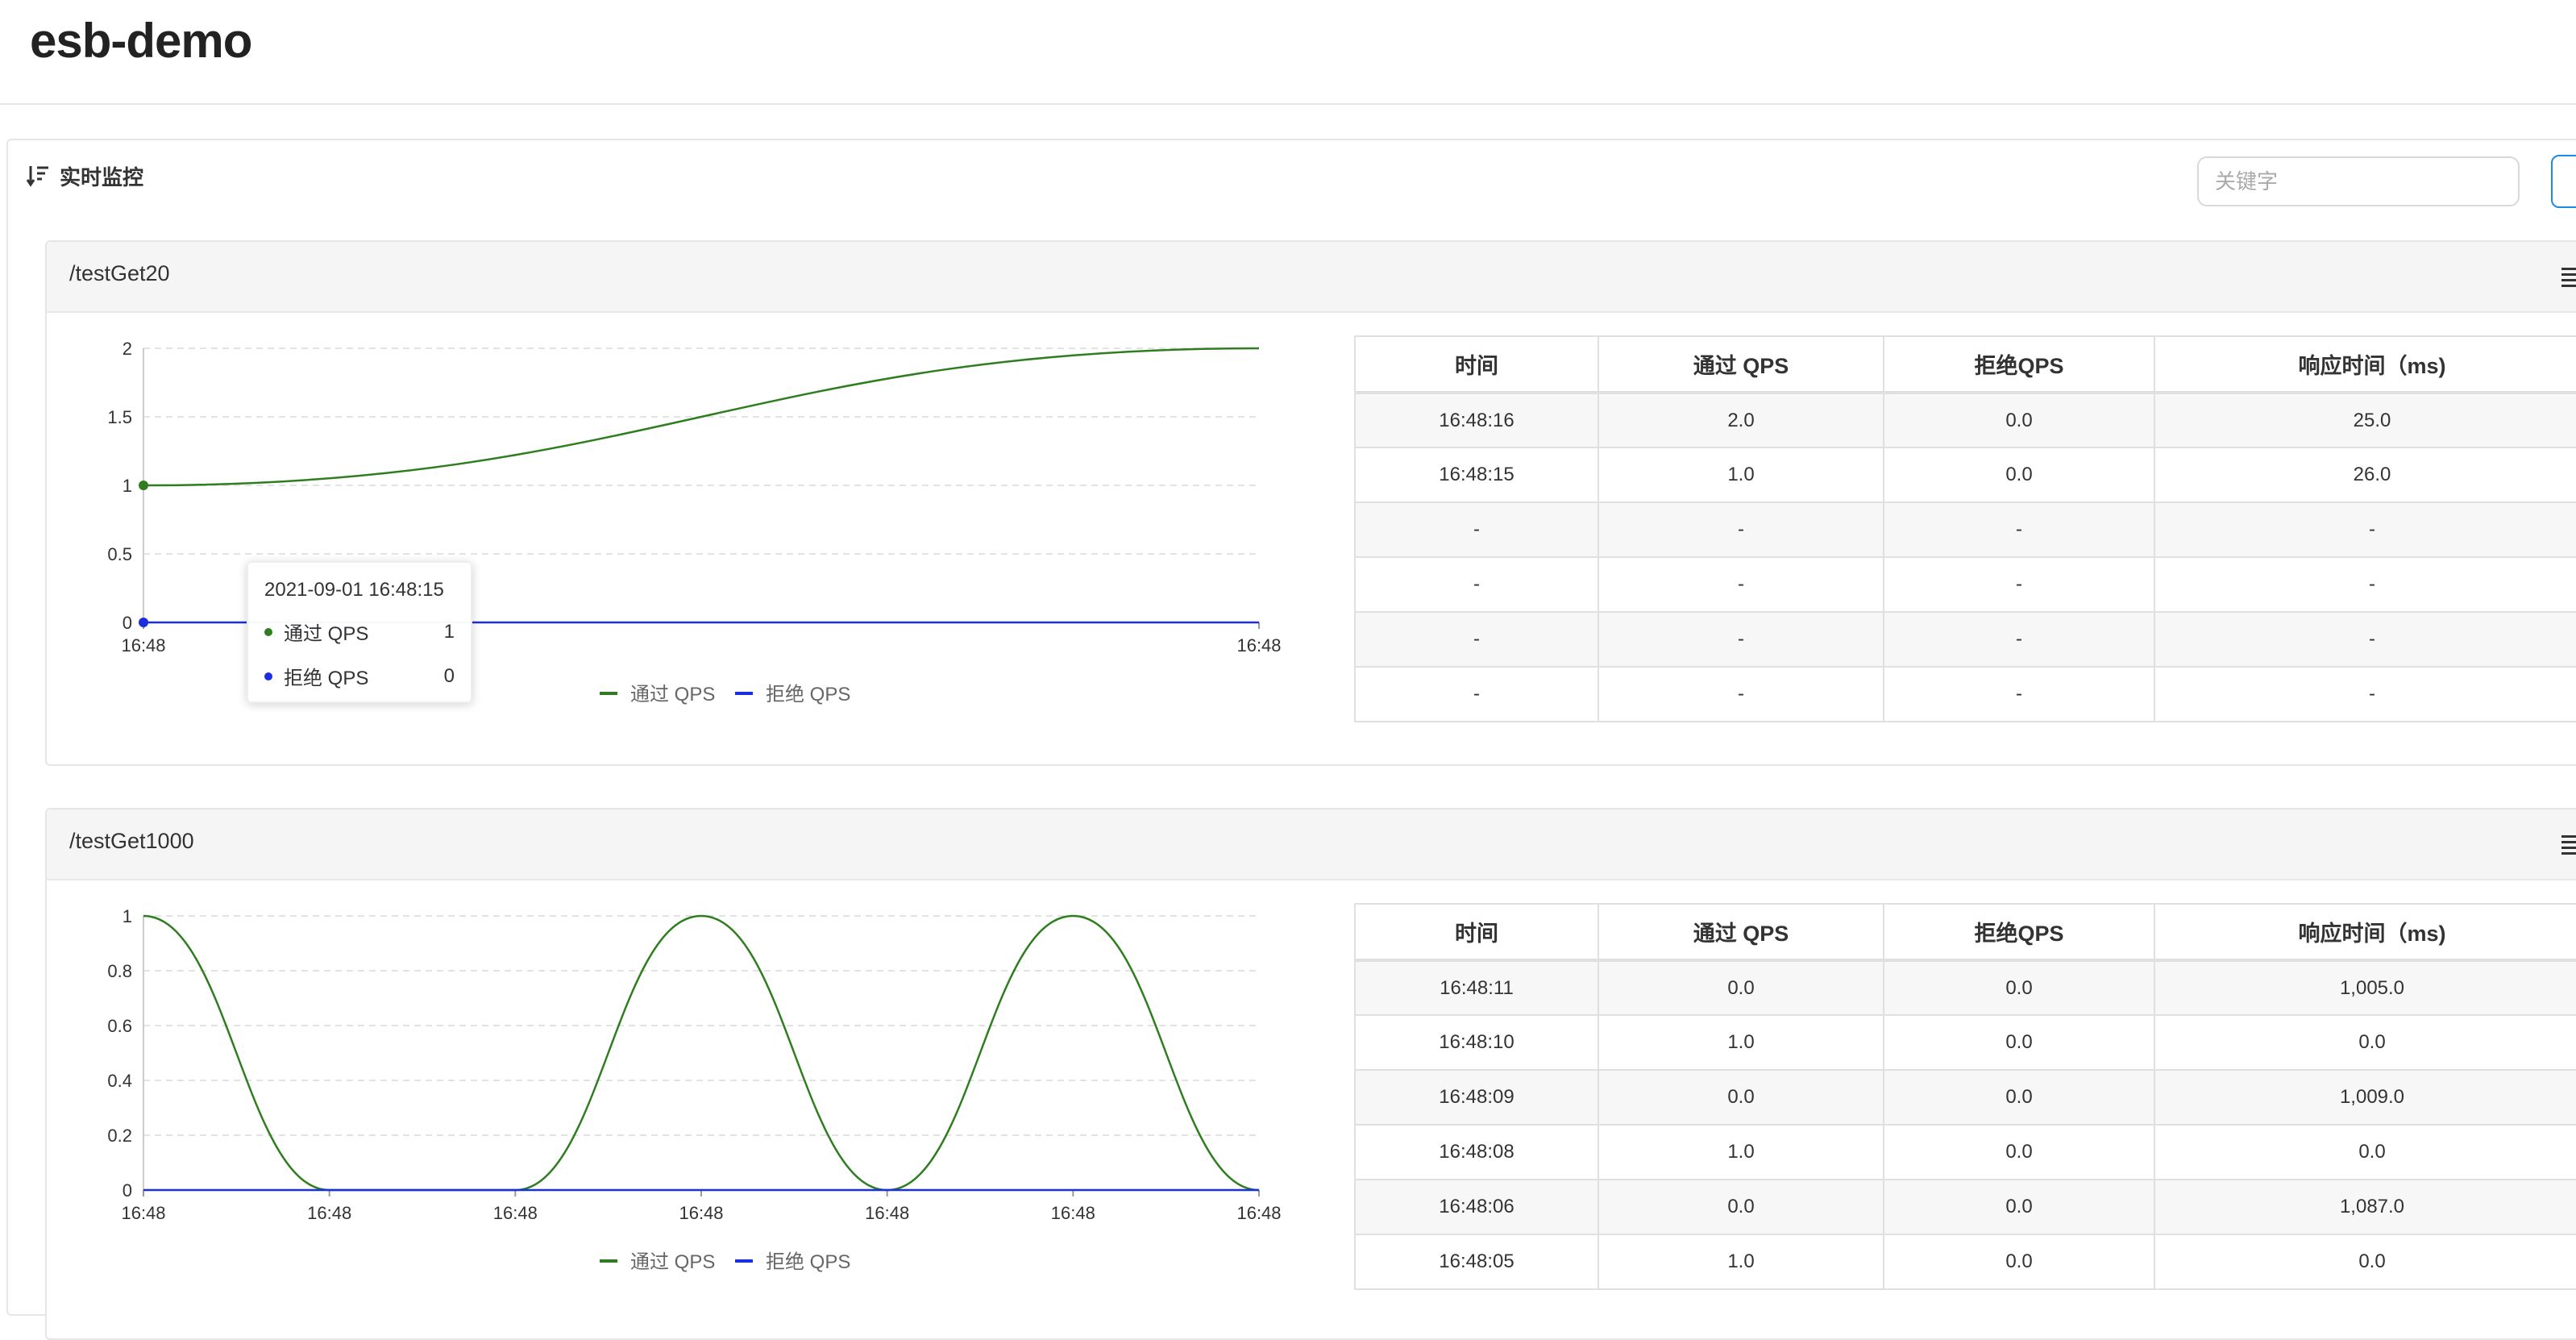  I want to click on table-cell: 16:48:16, so click(1476, 420).